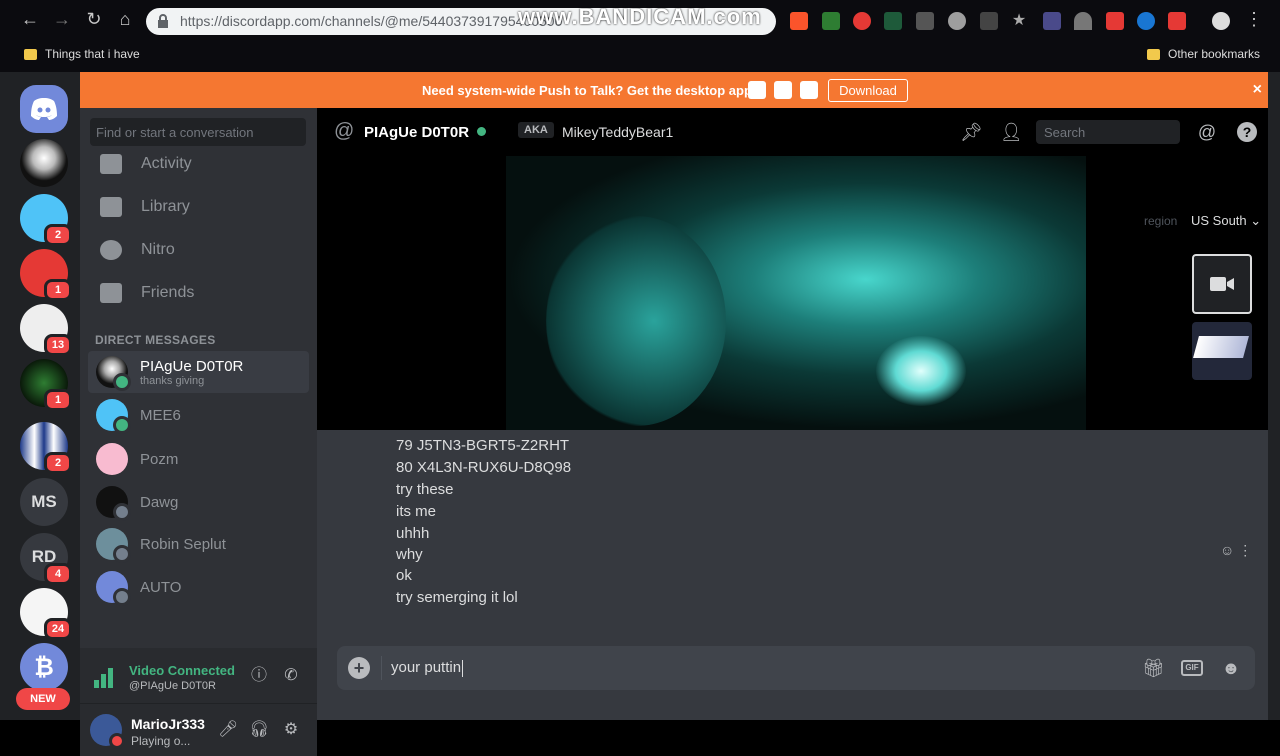 This screenshot has width=1280, height=756. I want to click on gift-icon: 🎁︎, so click(1153, 668).